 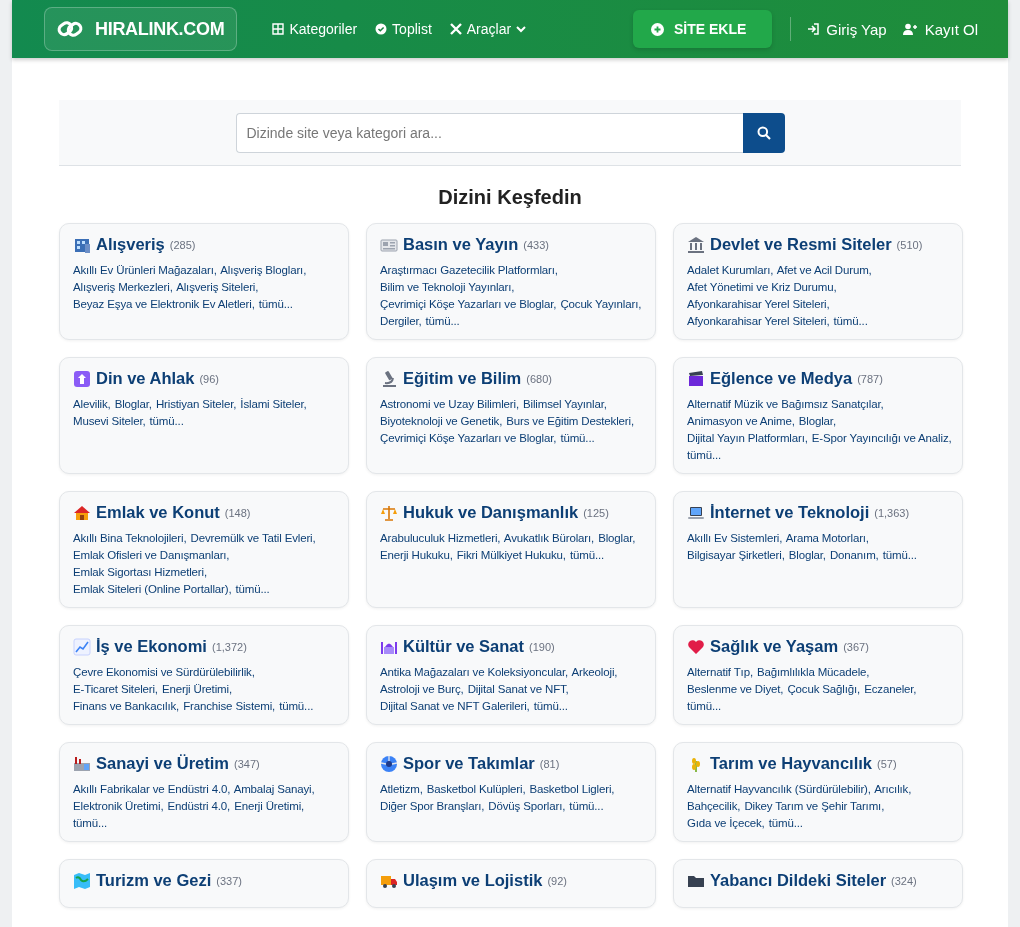 I want to click on subcategory-link: Dergiler,, so click(x=401, y=321).